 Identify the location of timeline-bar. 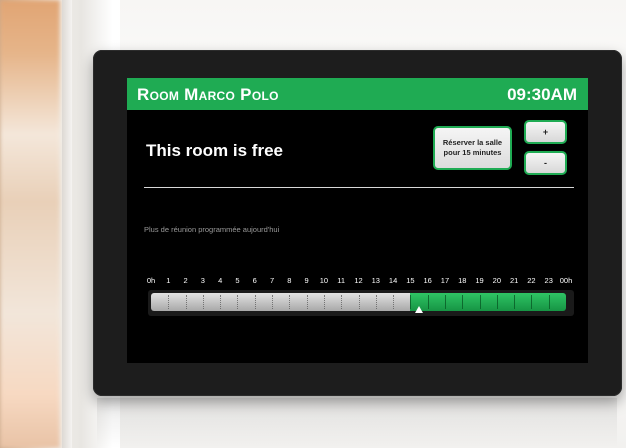
(358, 302).